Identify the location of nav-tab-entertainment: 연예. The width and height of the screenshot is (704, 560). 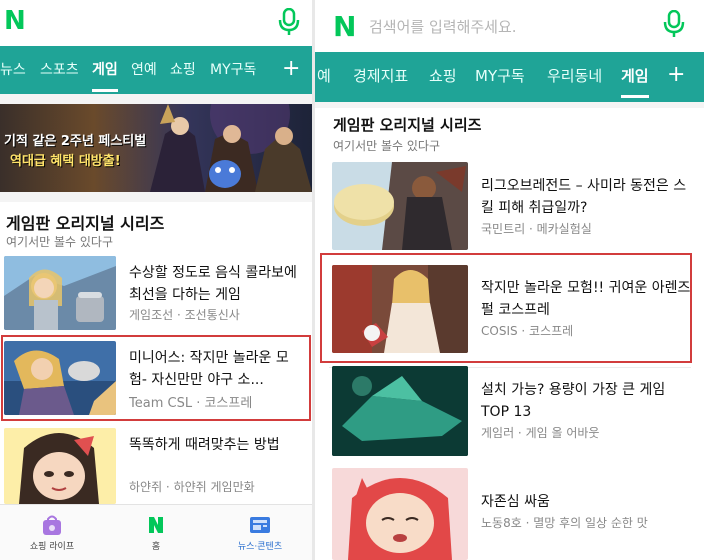
(144, 70).